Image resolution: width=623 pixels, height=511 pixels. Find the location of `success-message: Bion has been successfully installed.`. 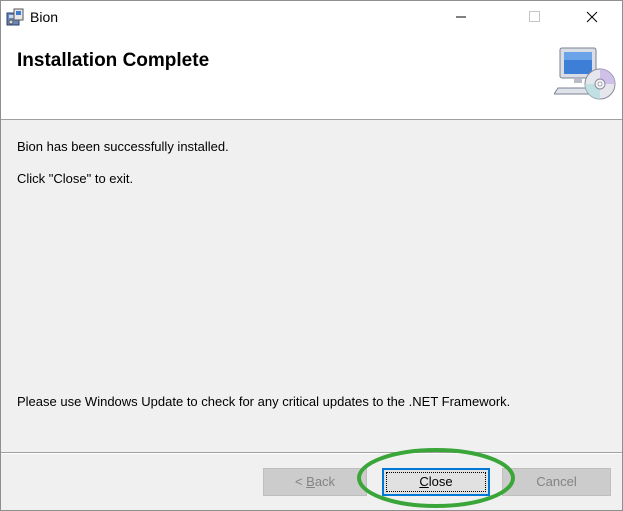

success-message: Bion has been successfully installed. is located at coordinates (123, 146).